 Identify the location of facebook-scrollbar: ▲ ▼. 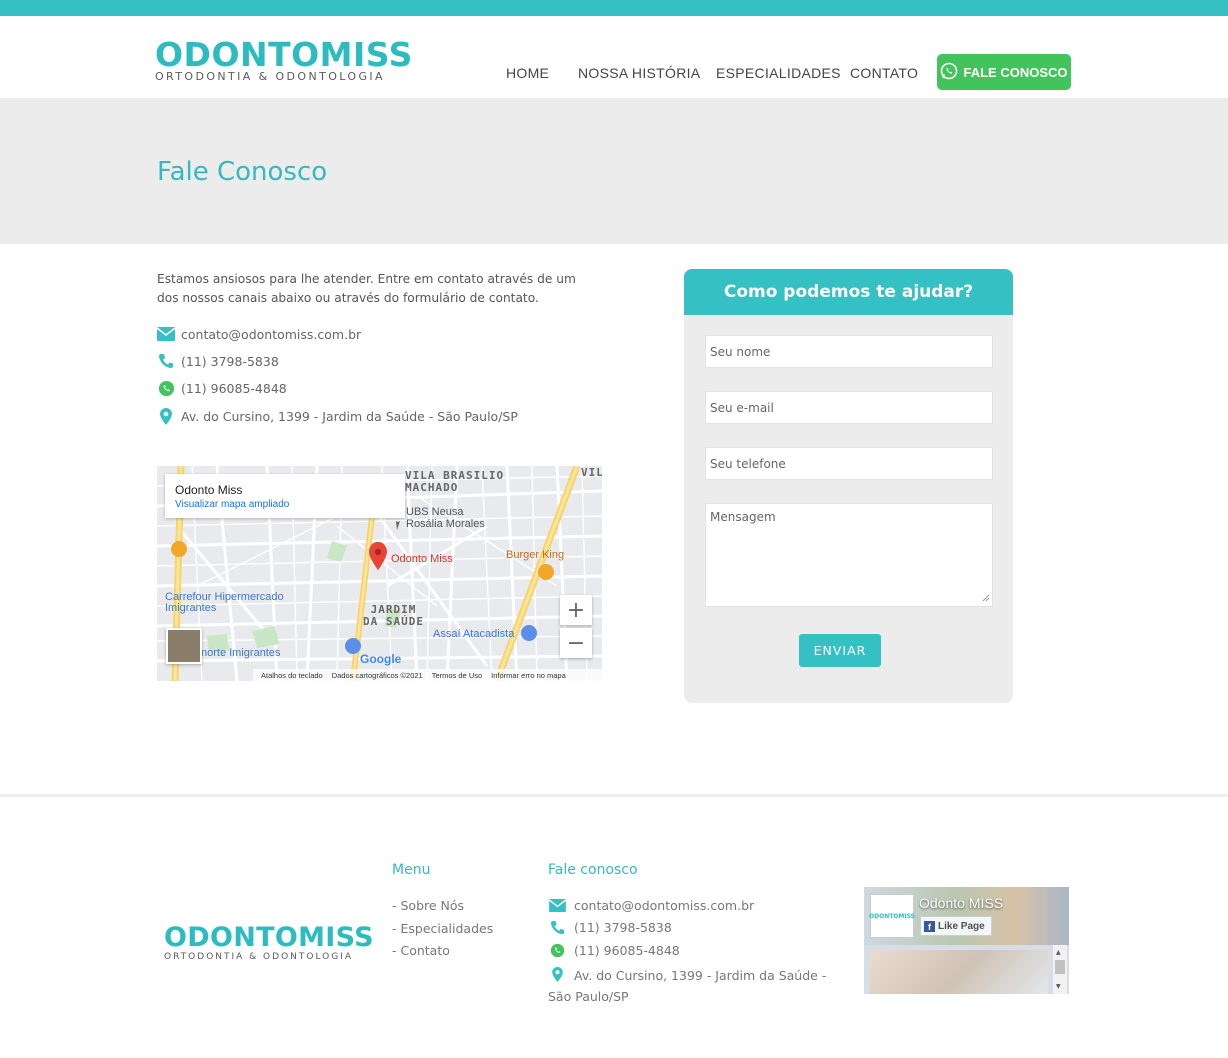
(1060, 969).